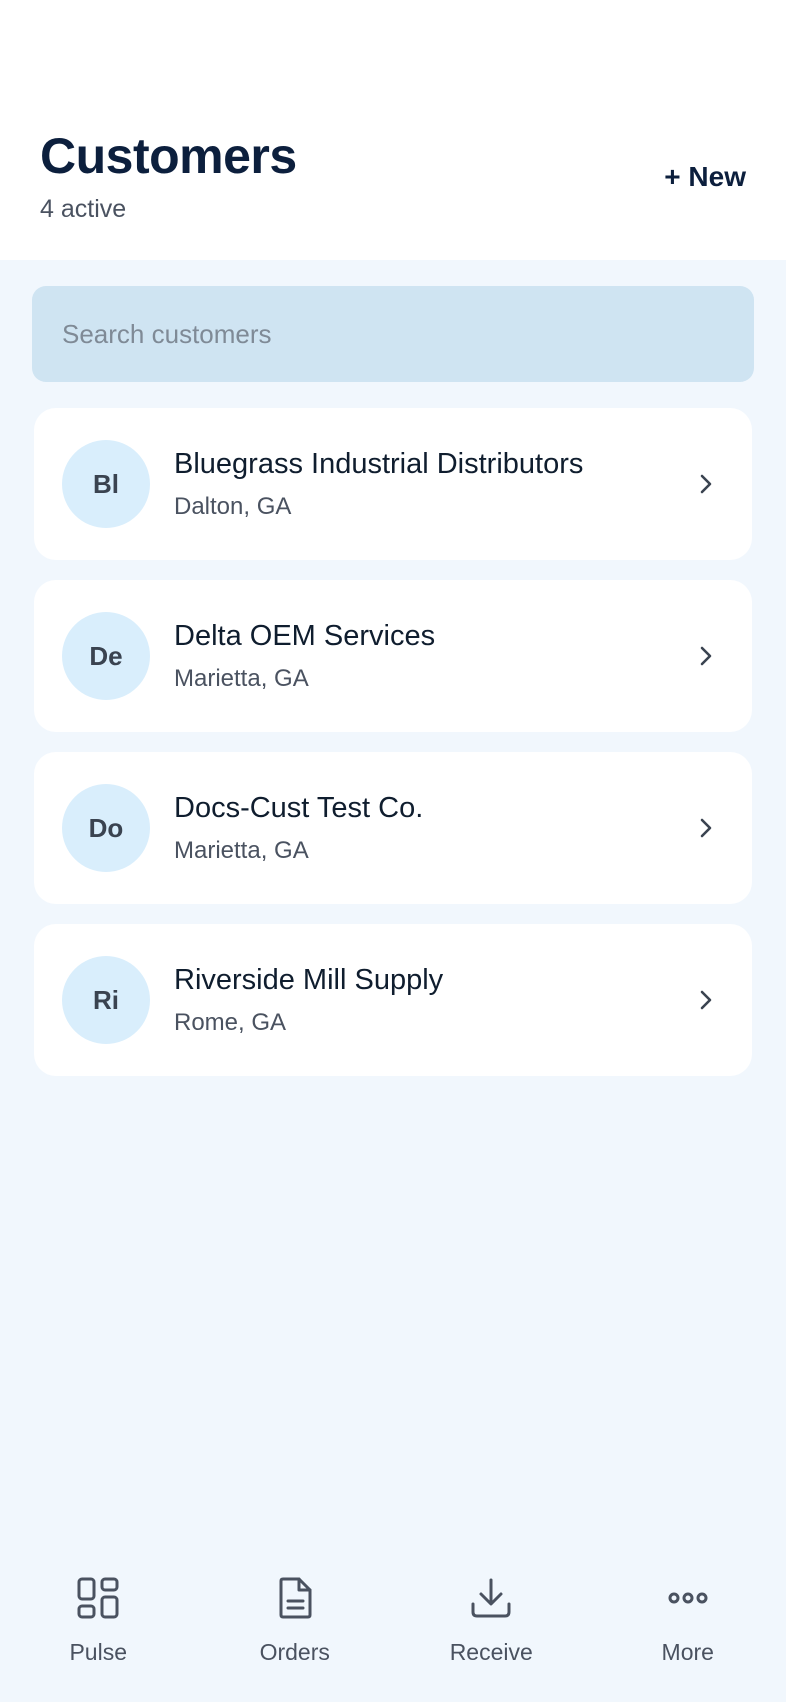 The width and height of the screenshot is (786, 1702). Describe the element at coordinates (305, 636) in the screenshot. I see `customer-name: Delta OEM Services` at that location.